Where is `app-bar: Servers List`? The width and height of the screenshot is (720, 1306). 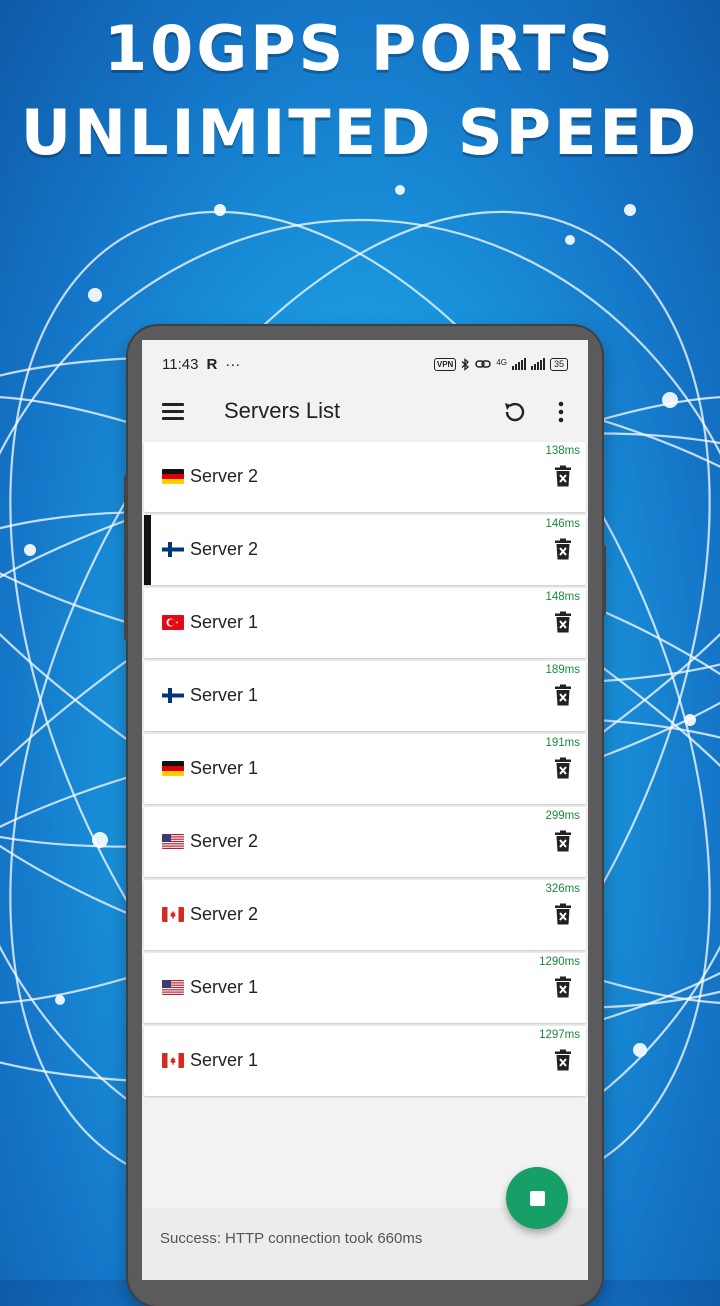
app-bar: Servers List is located at coordinates (365, 411).